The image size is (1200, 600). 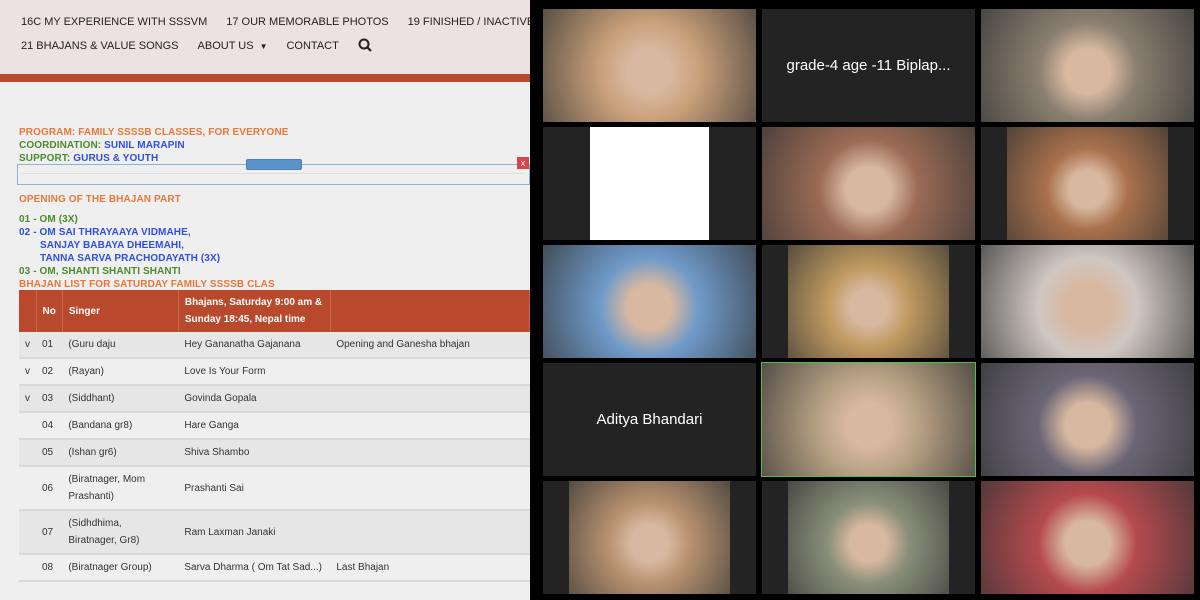 I want to click on table-row: 04 (Bandana gr8) Hare Ganga, so click(x=274, y=426).